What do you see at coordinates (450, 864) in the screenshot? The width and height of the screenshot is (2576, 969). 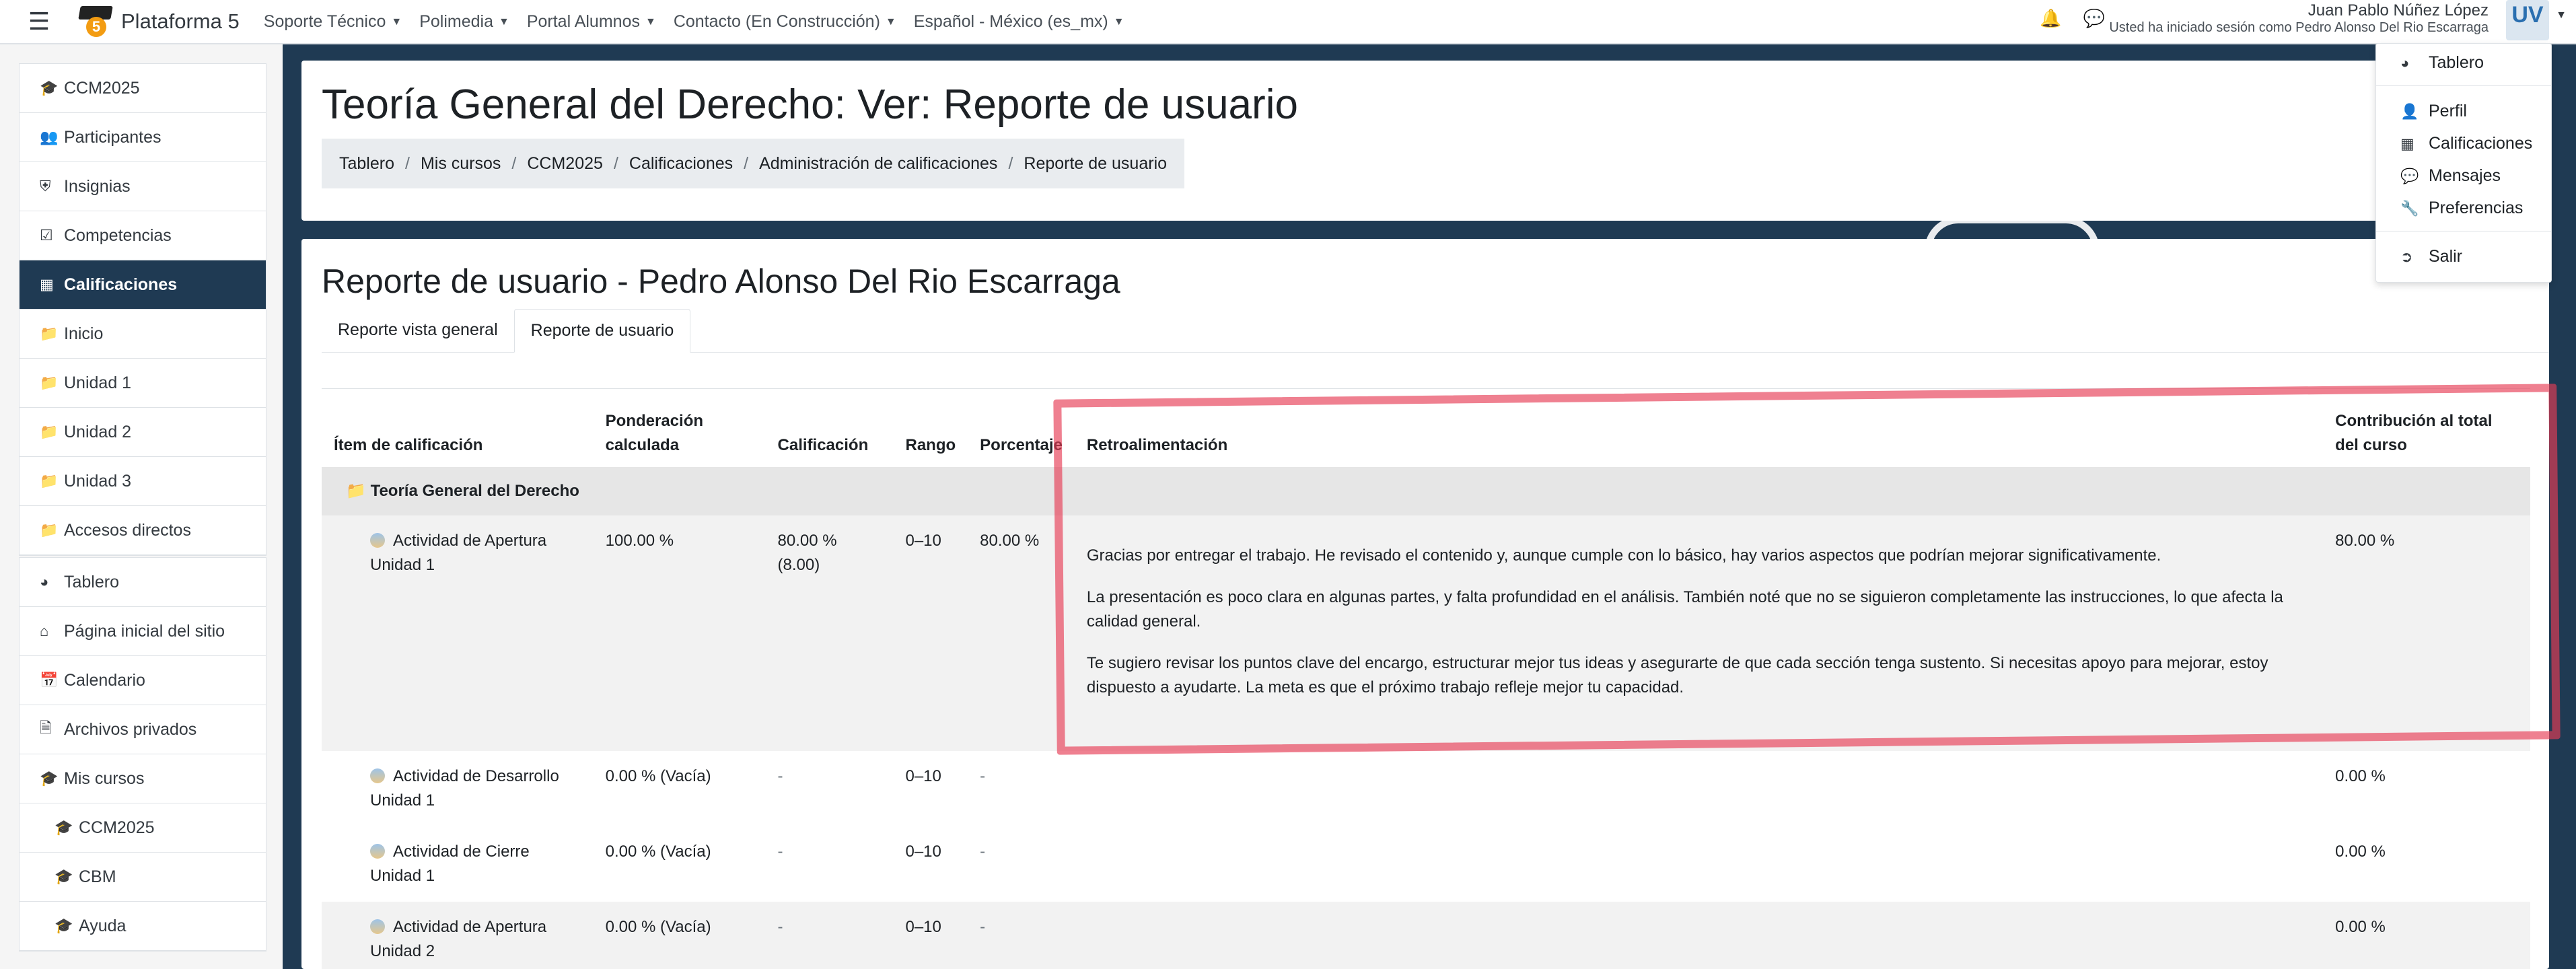 I see `item-link: Actividad de Cierre Unidad 1` at bounding box center [450, 864].